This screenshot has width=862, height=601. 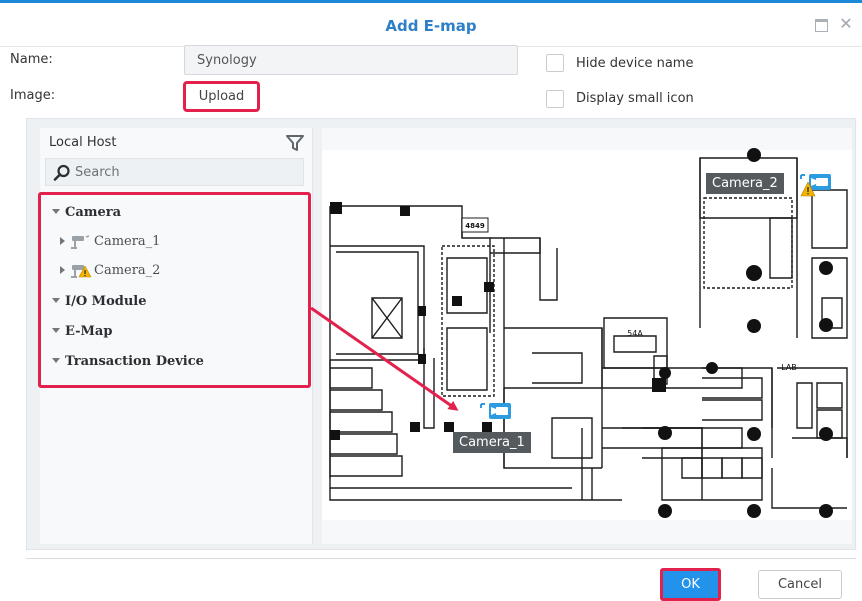 I want to click on camera-2-marker-icon, so click(x=816, y=185).